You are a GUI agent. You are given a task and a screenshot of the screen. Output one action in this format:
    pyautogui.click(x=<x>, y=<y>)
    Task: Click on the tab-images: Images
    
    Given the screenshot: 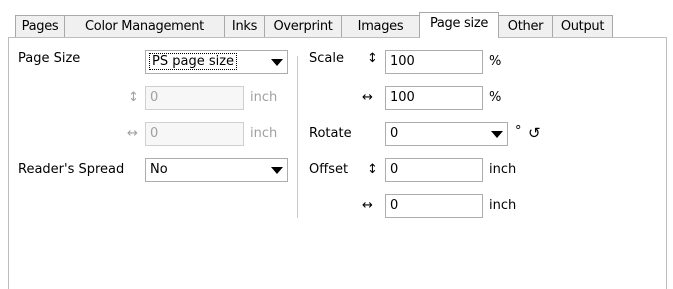 What is the action you would take?
    pyautogui.click(x=380, y=26)
    